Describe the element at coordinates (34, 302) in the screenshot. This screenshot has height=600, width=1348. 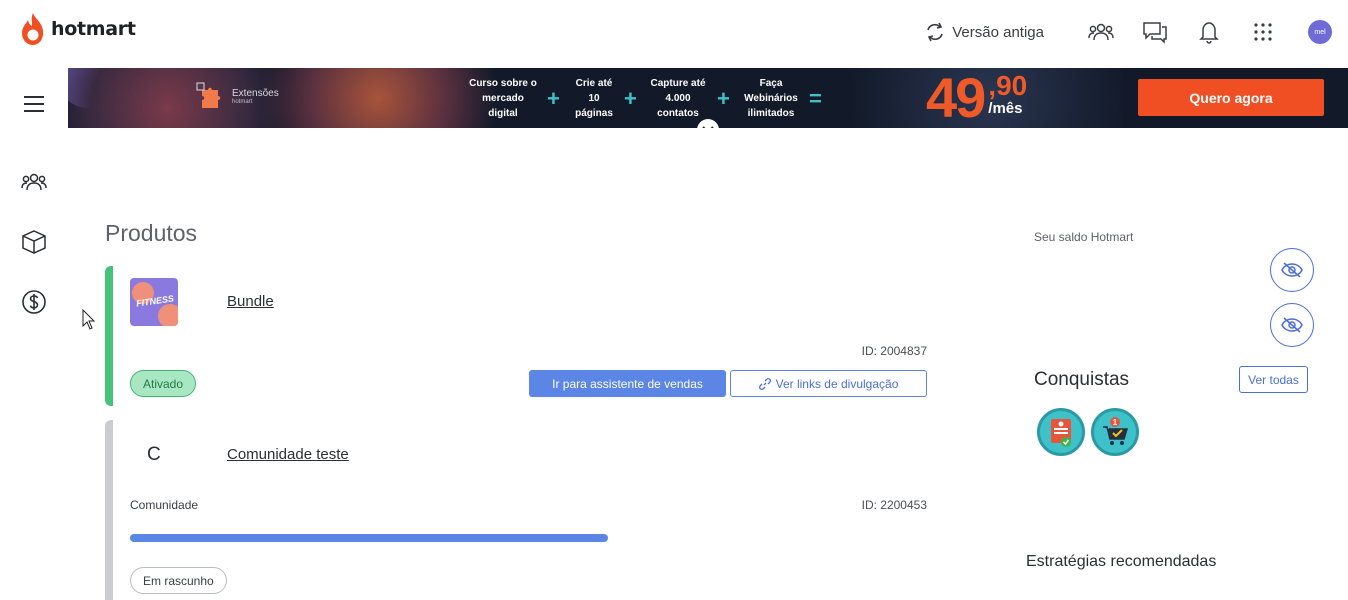
I see `dollar-icon` at that location.